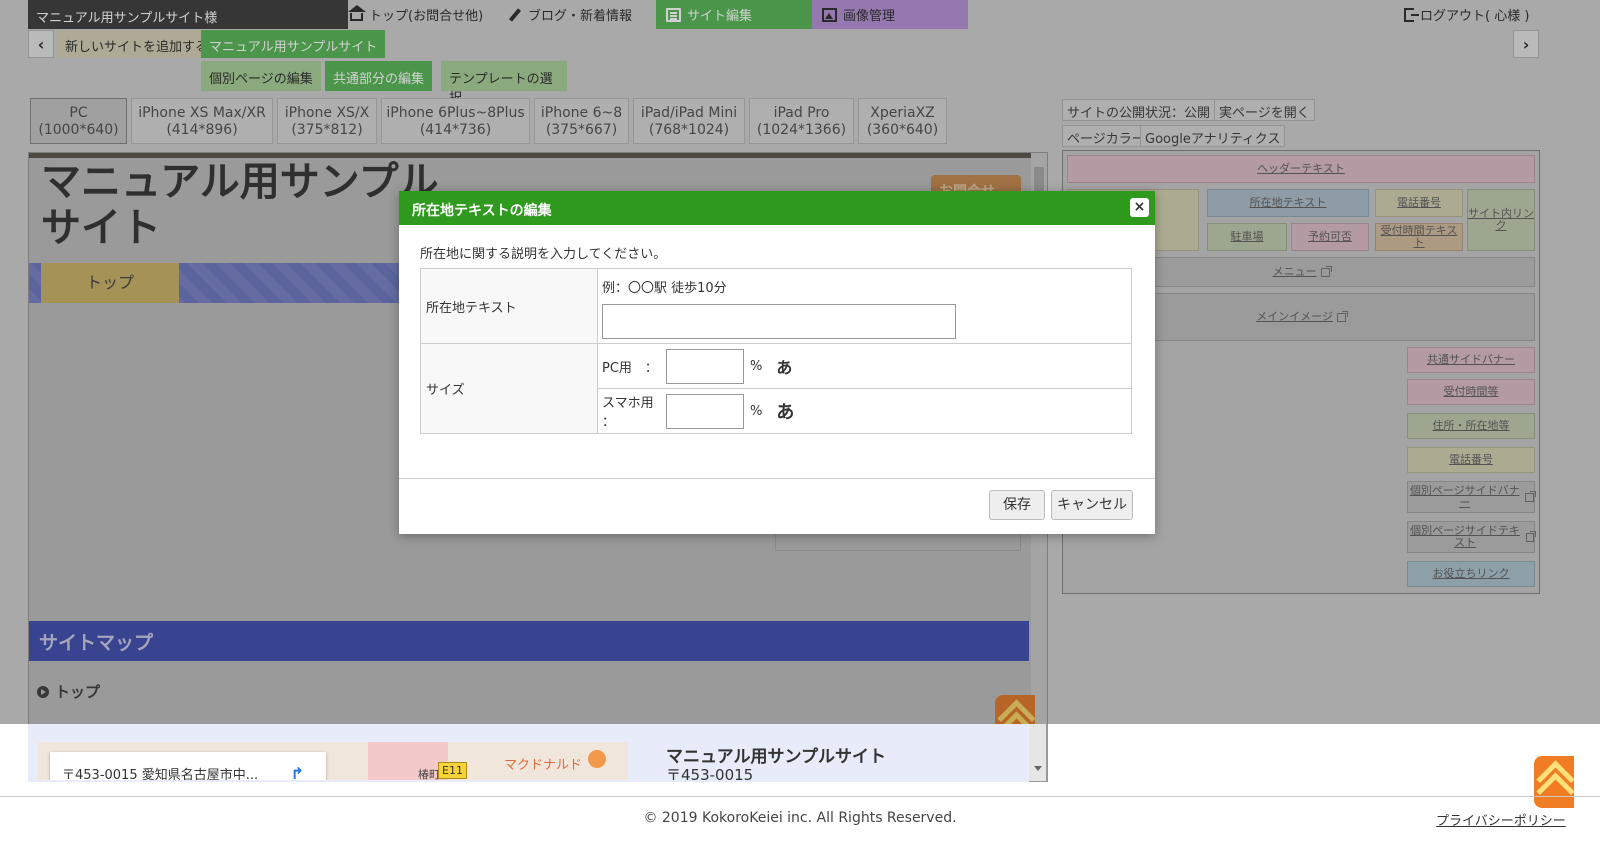 Image resolution: width=1600 pixels, height=853 pixels. What do you see at coordinates (379, 76) in the screenshot?
I see `tab-common-parts: 共通部分の編集` at bounding box center [379, 76].